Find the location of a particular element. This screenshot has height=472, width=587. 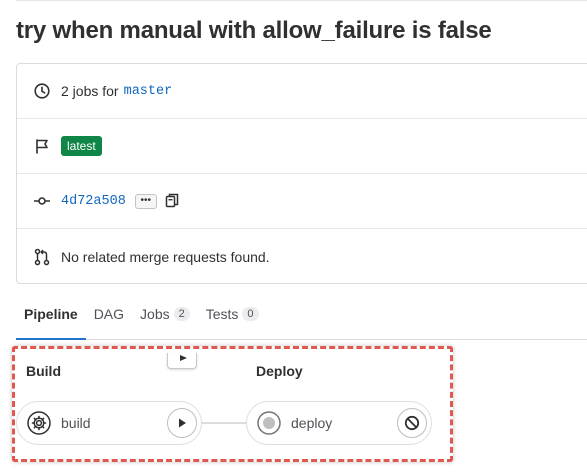

jobs-count-badge: 2 is located at coordinates (181, 314).